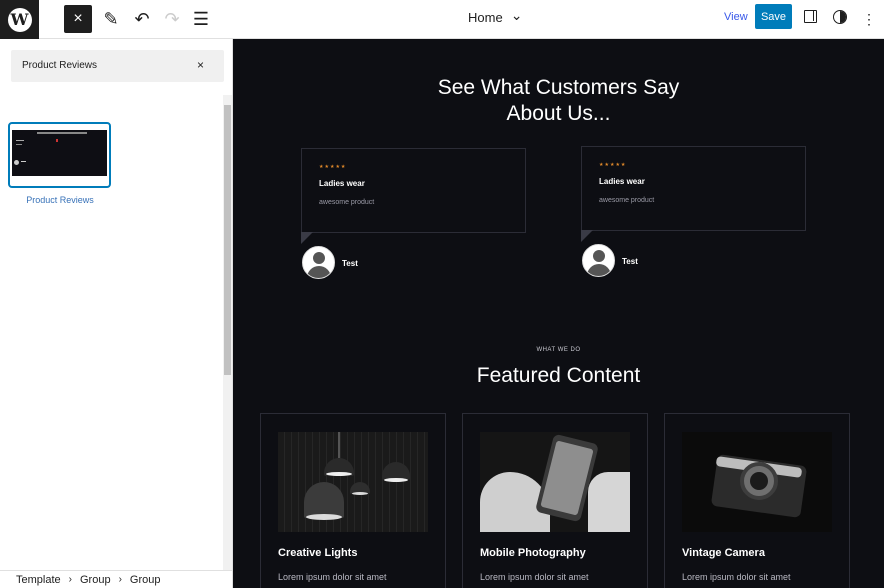 This screenshot has height=588, width=884. I want to click on options-button: ⋮, so click(869, 19).